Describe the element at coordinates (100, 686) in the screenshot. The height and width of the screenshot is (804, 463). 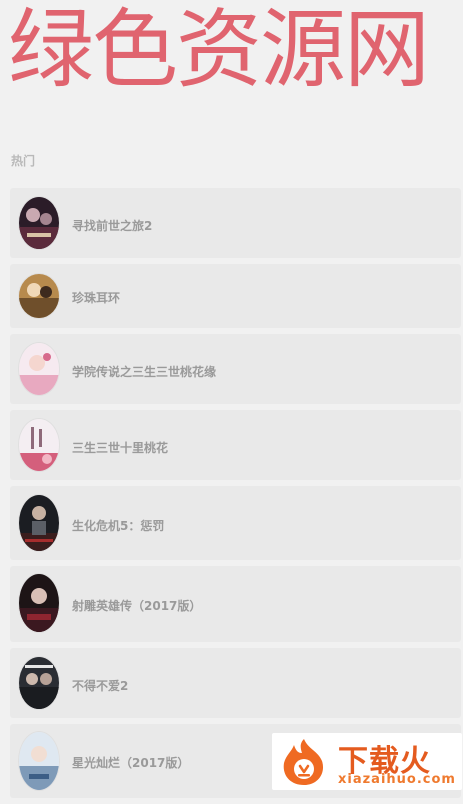
I see `item-title: 不得不爱2` at that location.